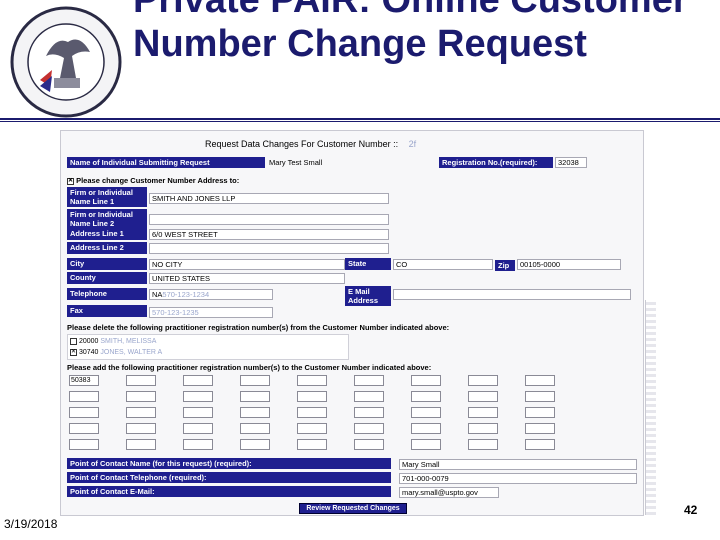  What do you see at coordinates (128, 341) in the screenshot?
I see `delete-item-name: SMITH, MELISSA` at bounding box center [128, 341].